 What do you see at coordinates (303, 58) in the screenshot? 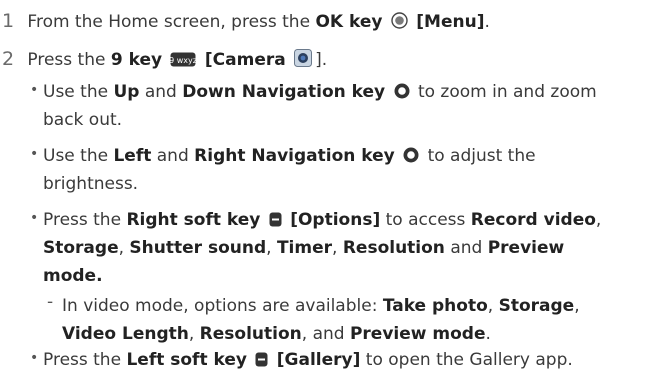
I see `camera-app-icon` at bounding box center [303, 58].